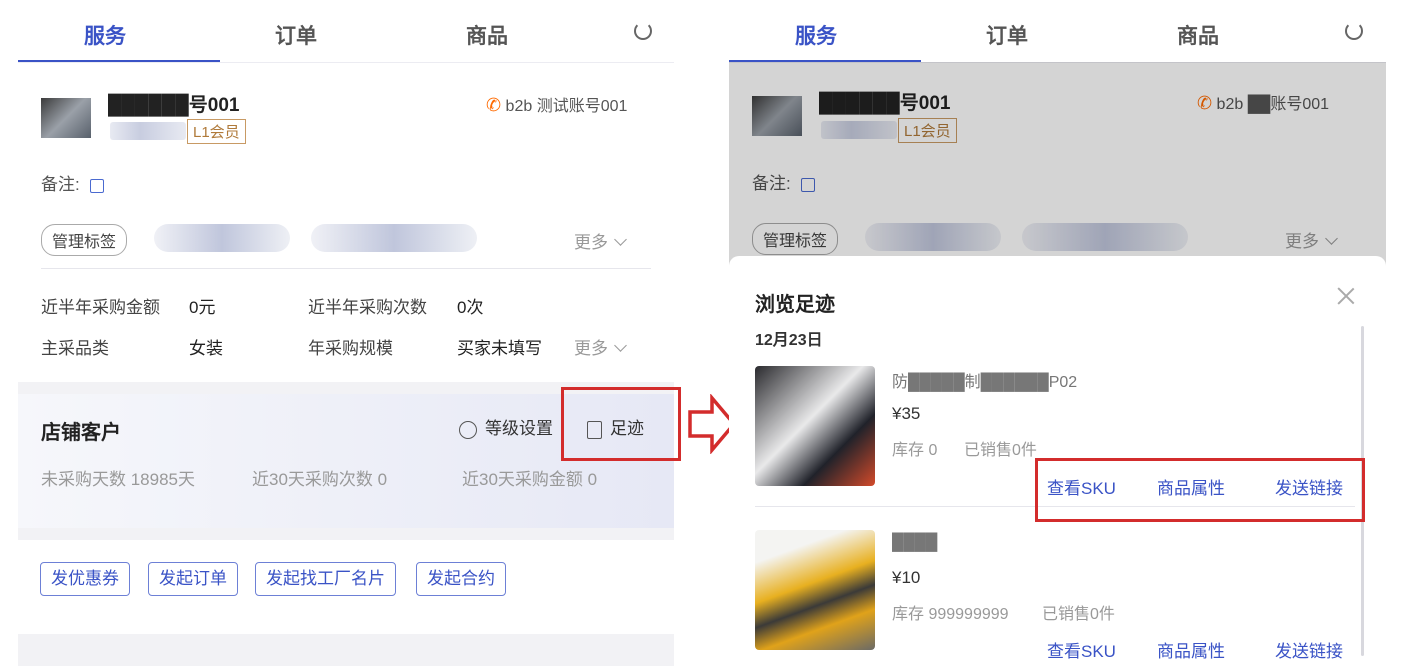 This screenshot has height=666, width=1406. I want to click on product-attributes-link: 商品属性, so click(1191, 649).